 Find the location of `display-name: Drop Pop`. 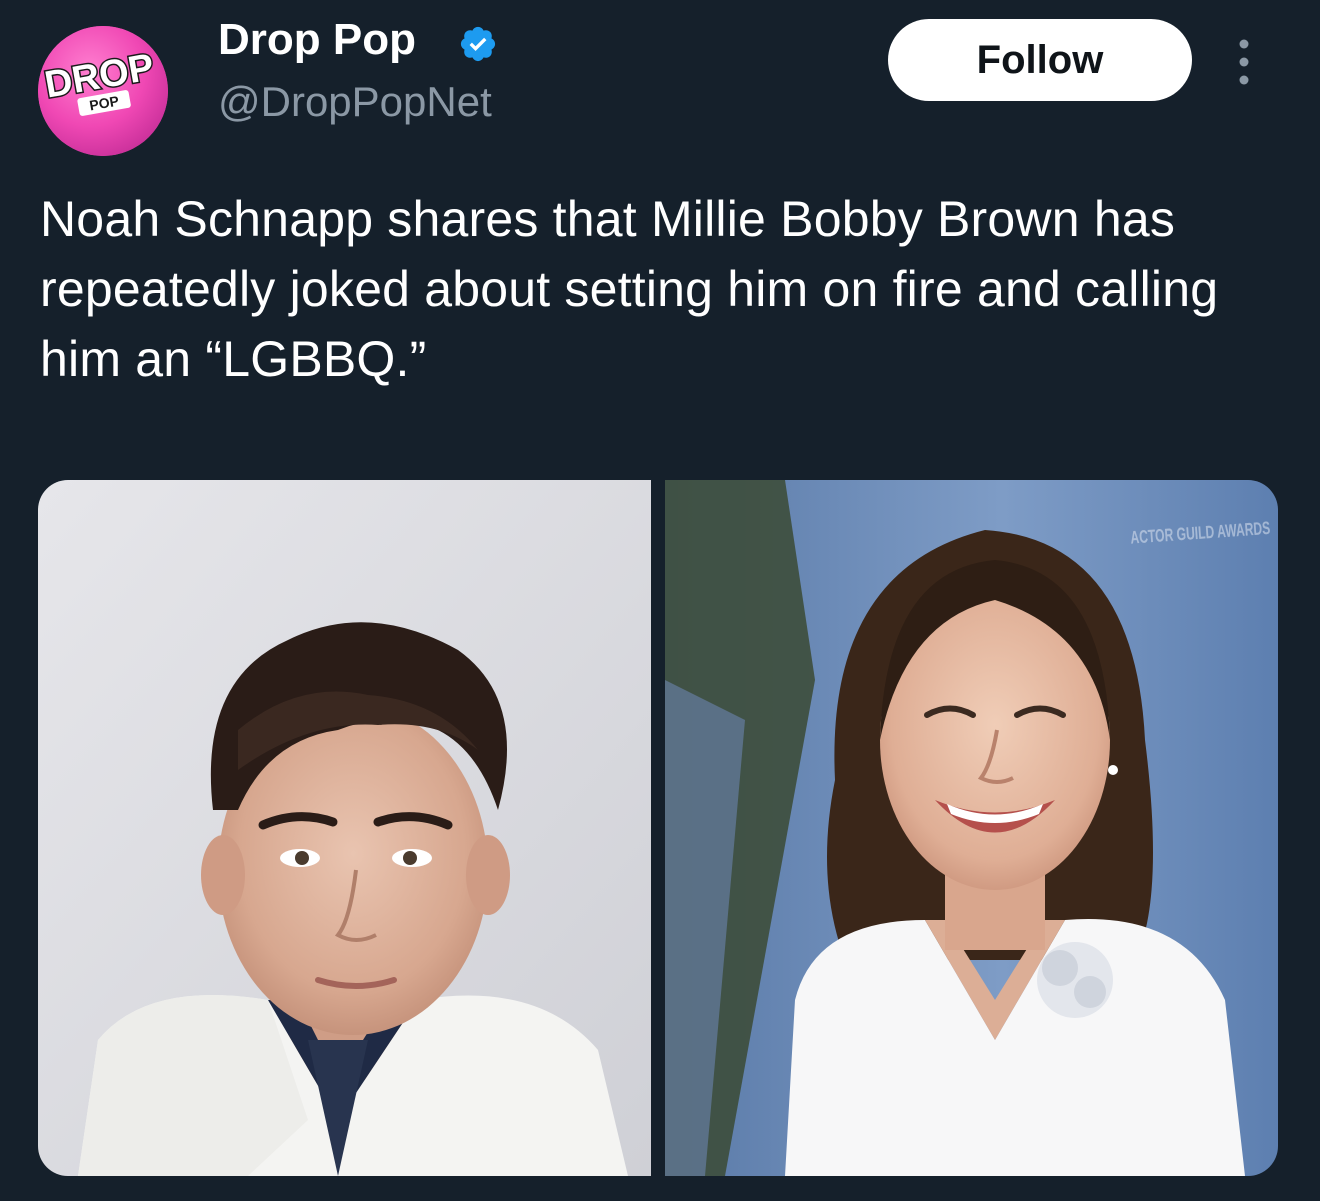

display-name: Drop Pop is located at coordinates (317, 40).